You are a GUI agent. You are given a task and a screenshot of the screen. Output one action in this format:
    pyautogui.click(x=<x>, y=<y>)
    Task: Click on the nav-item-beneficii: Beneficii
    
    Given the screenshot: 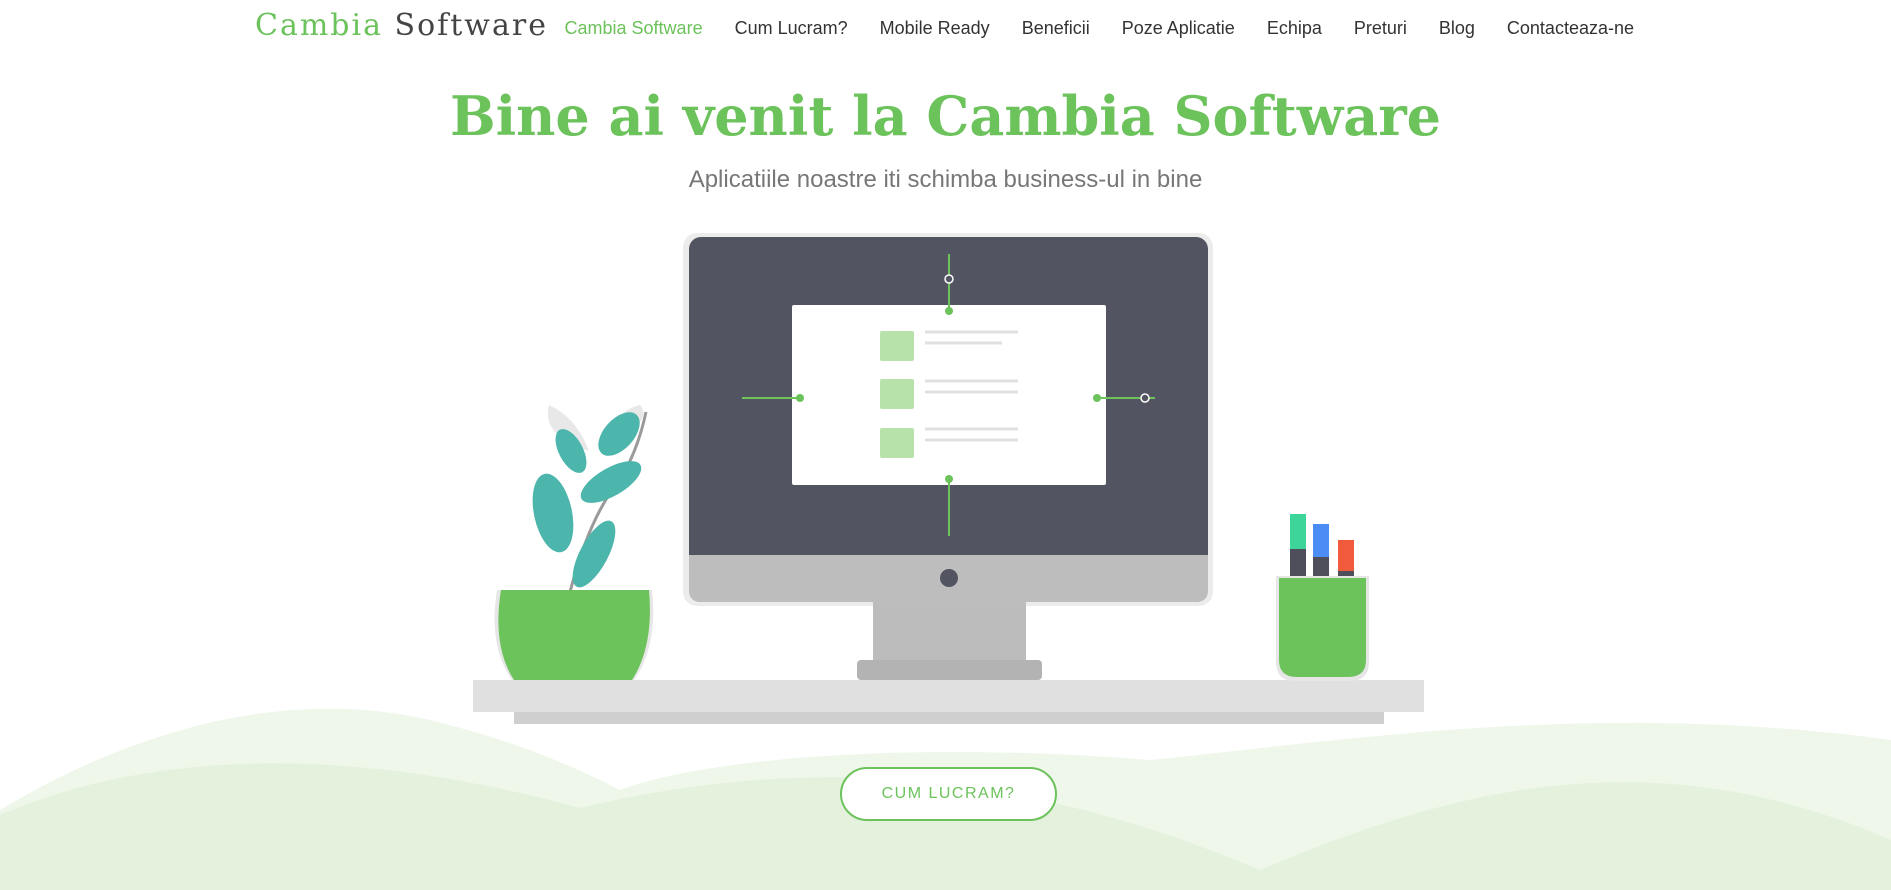 What is the action you would take?
    pyautogui.click(x=1056, y=28)
    